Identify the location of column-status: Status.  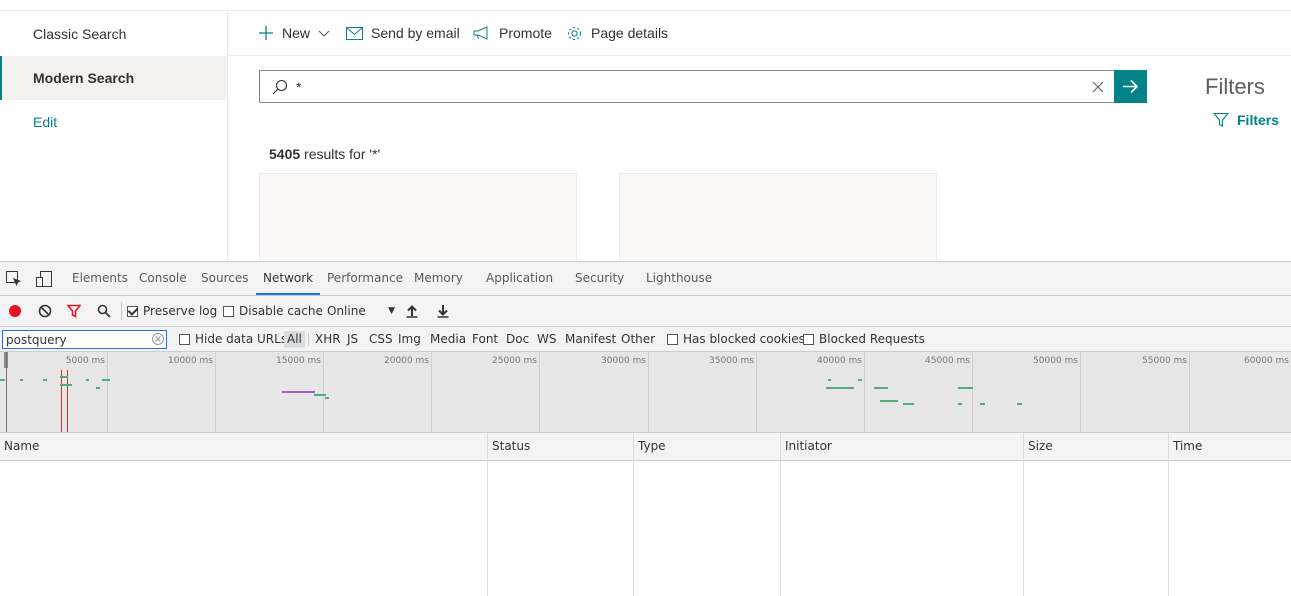
(509, 446).